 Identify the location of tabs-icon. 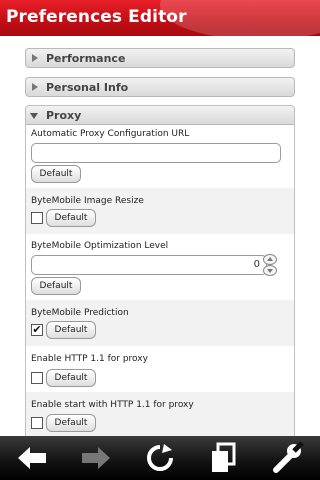
(224, 457).